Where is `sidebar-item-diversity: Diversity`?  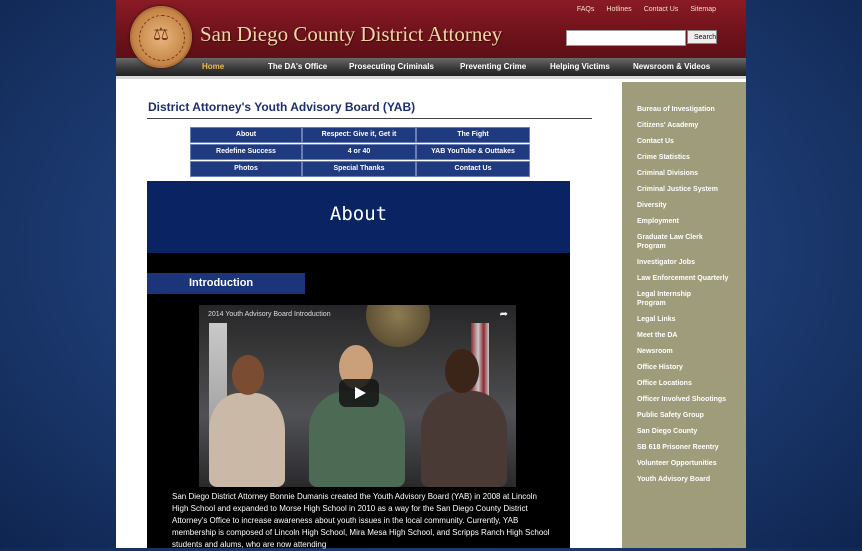 sidebar-item-diversity: Diversity is located at coordinates (684, 205).